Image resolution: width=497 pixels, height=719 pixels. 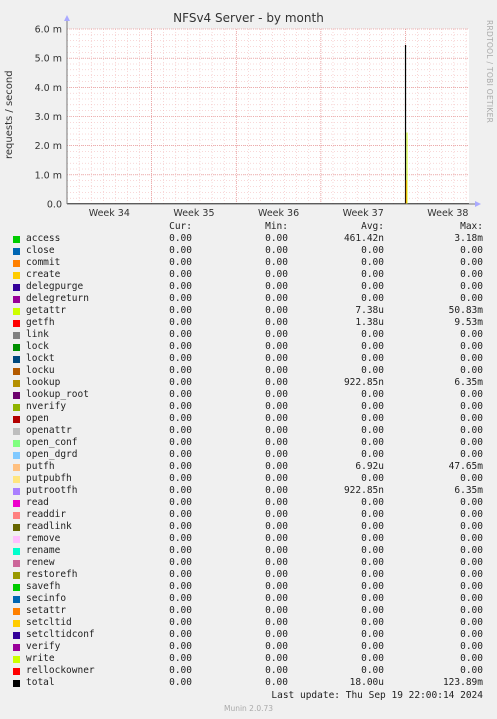 What do you see at coordinates (37, 334) in the screenshot?
I see `legend-name: link` at bounding box center [37, 334].